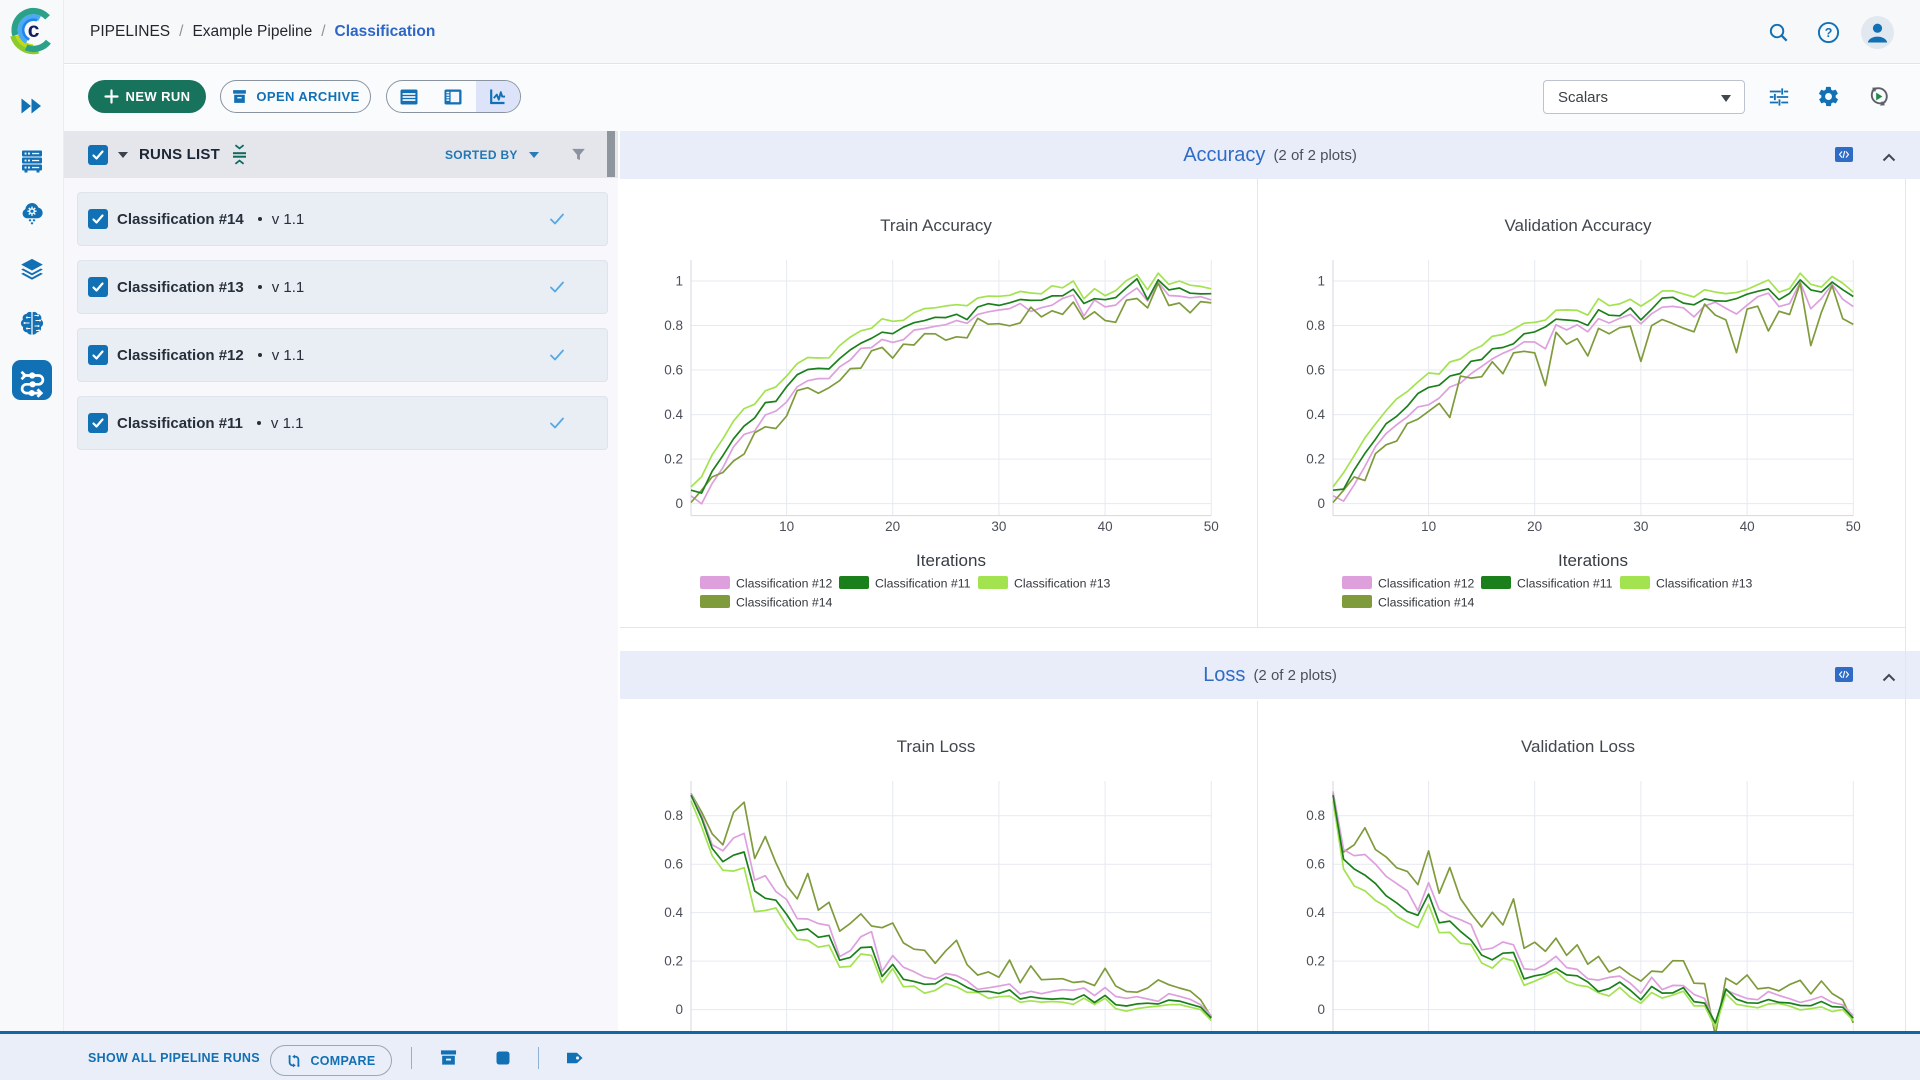 The image size is (1920, 1080). I want to click on svg-text: Validation Accuracy, so click(1578, 225).